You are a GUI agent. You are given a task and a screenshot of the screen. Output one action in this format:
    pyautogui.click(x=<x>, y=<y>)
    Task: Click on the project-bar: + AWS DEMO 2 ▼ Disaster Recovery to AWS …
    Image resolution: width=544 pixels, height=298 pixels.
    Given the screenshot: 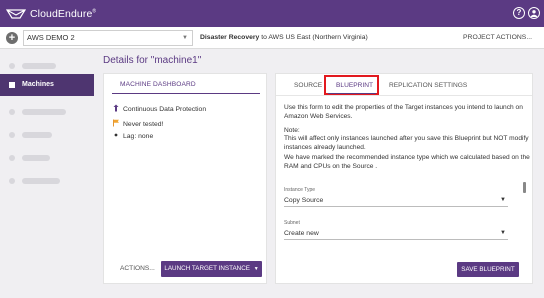 What is the action you would take?
    pyautogui.click(x=272, y=38)
    